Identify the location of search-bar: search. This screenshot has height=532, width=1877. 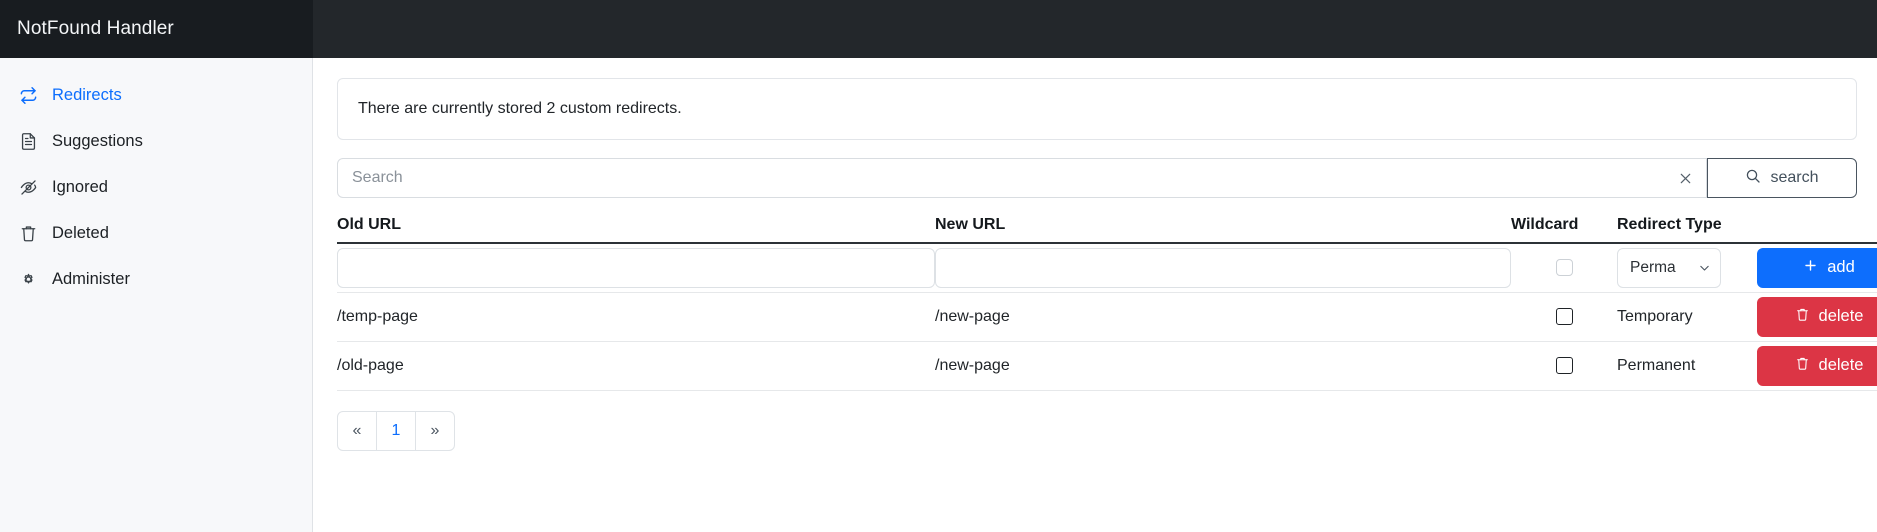
(1097, 178).